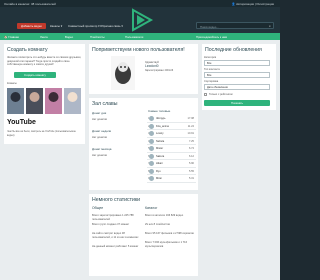 This screenshot has height=280, width=320. Describe the element at coordinates (233, 50) in the screenshot. I see `updates-title: Последние обновления` at that location.